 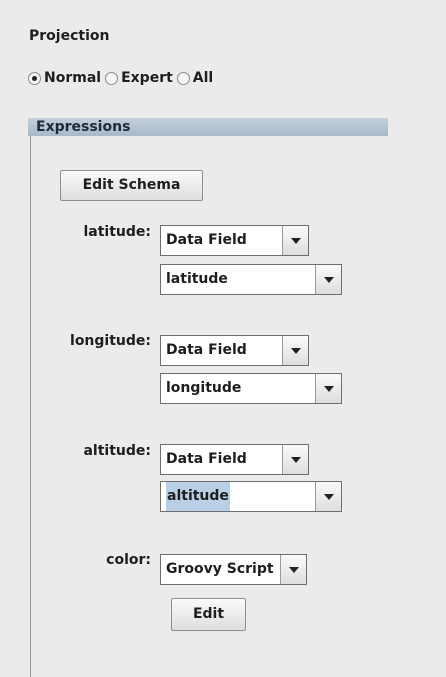 I want to click on color-edit-button: Edit, so click(x=208, y=614).